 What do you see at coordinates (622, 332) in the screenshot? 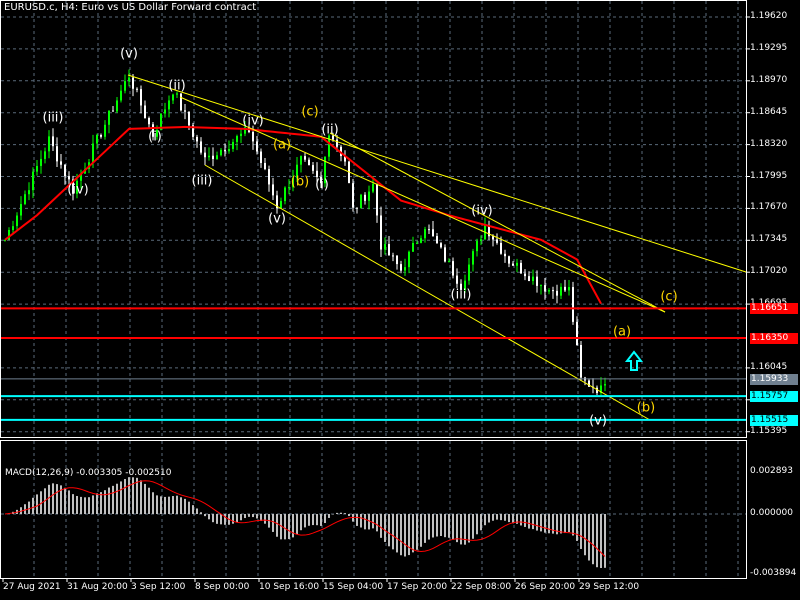
I see `wave-label: (a)` at bounding box center [622, 332].